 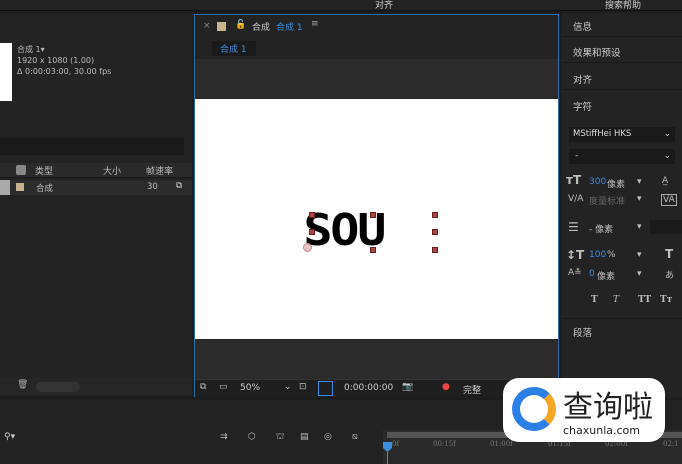 What do you see at coordinates (597, 255) in the screenshot?
I see `vertical-scale-value: 100` at bounding box center [597, 255].